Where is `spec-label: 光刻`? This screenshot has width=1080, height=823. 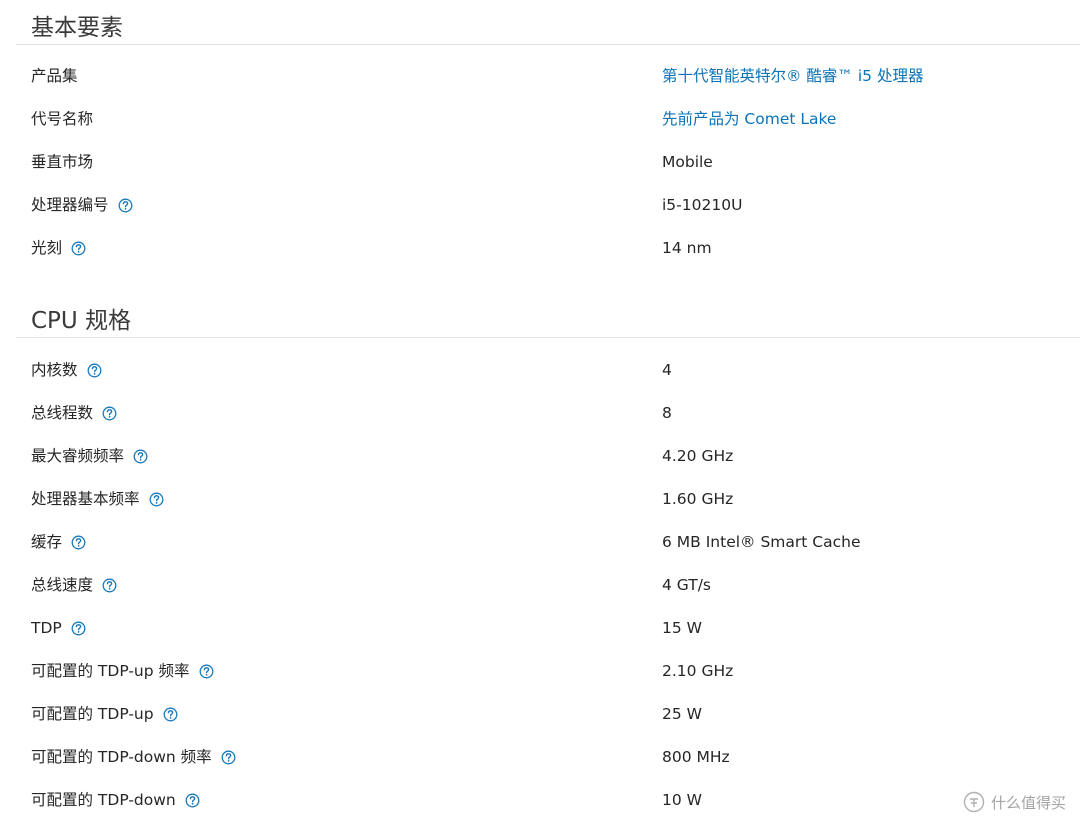
spec-label: 光刻 is located at coordinates (58, 248).